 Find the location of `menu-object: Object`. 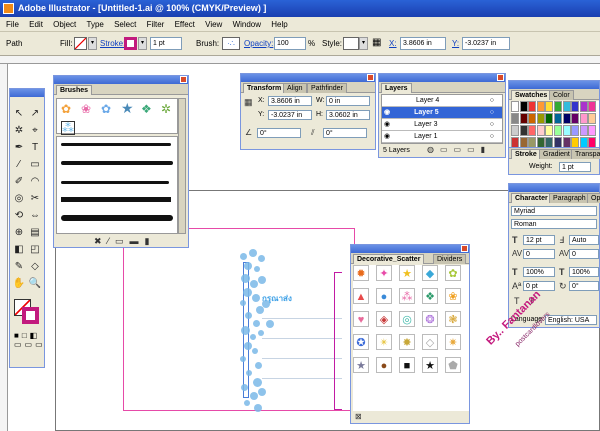

menu-object: Object is located at coordinates (64, 24).